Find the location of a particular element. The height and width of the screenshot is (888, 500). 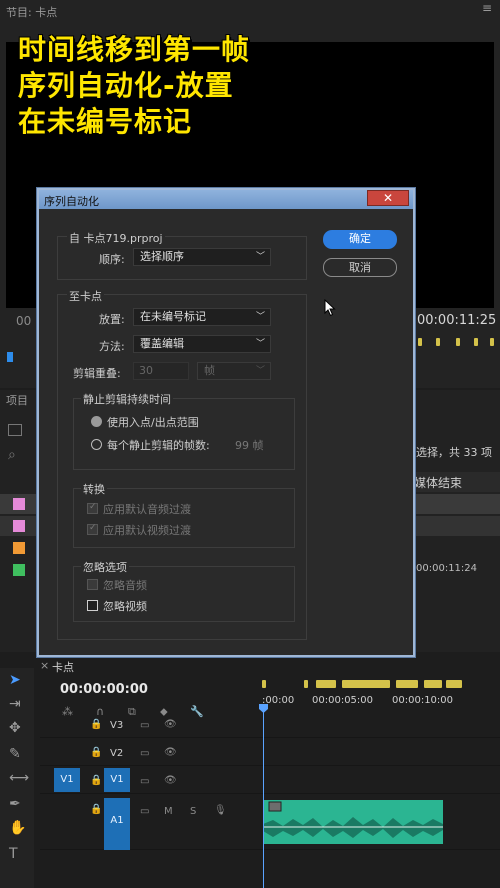

ruler-label: 00:00:05:00 is located at coordinates (343, 700).